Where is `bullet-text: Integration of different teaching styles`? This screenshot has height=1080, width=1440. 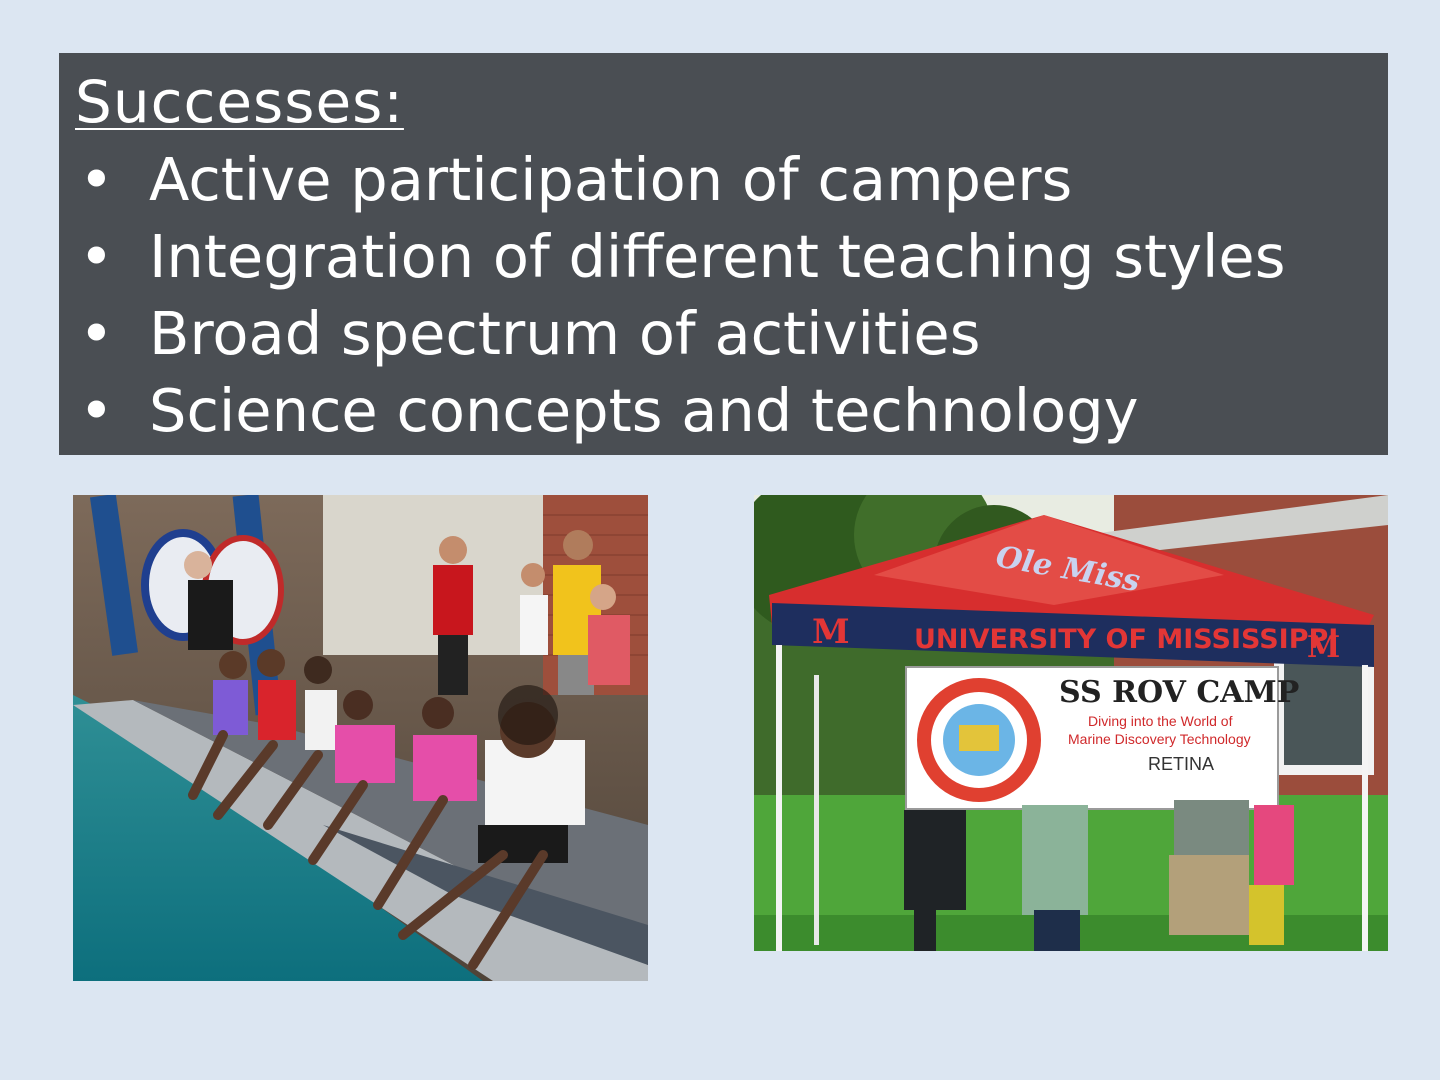 bullet-text: Integration of different teaching styles is located at coordinates (717, 256).